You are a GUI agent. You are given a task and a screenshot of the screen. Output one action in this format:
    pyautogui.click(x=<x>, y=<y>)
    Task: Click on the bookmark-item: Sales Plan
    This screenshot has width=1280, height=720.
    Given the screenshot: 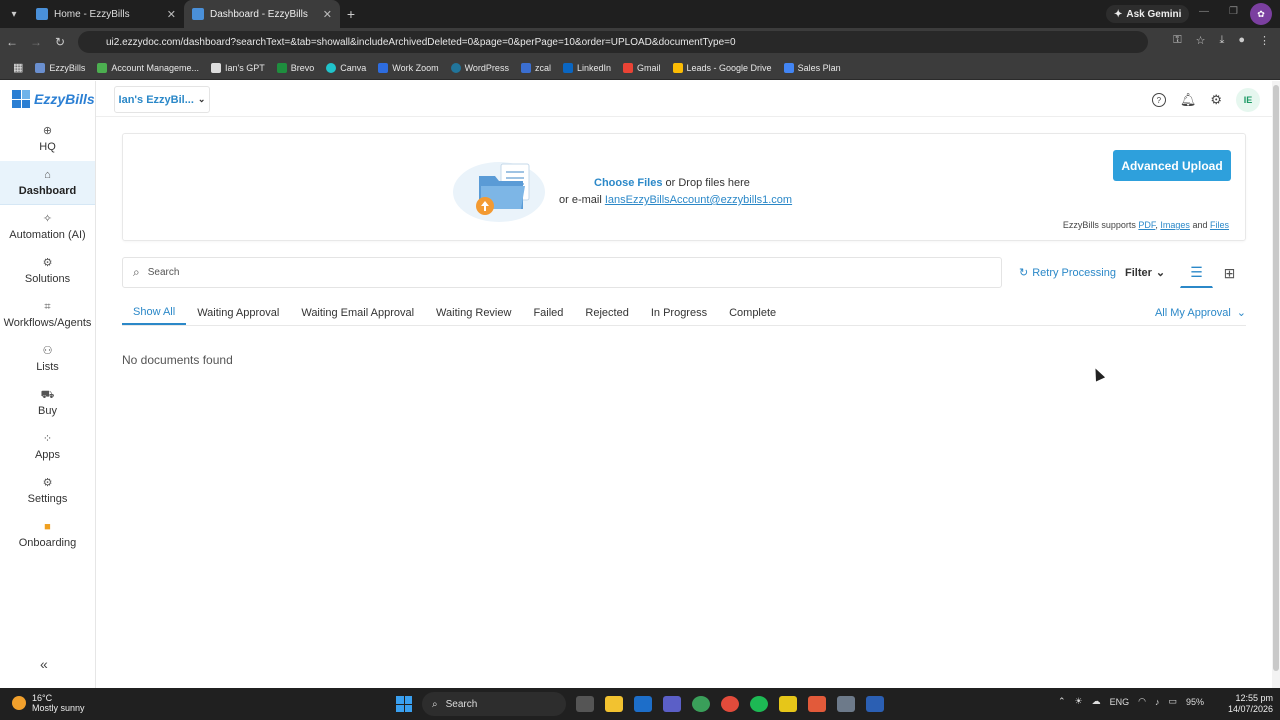 What is the action you would take?
    pyautogui.click(x=812, y=67)
    